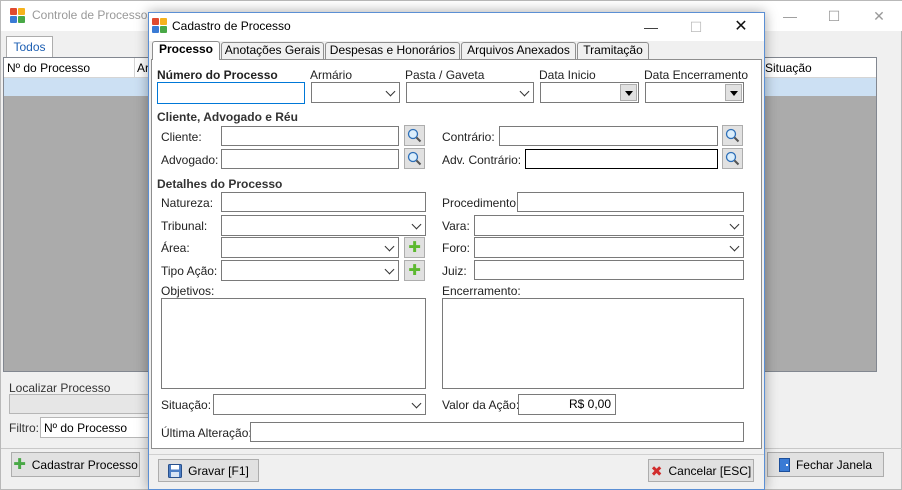  What do you see at coordinates (93, 15) in the screenshot?
I see `main-window-title: Controle de Processos` at bounding box center [93, 15].